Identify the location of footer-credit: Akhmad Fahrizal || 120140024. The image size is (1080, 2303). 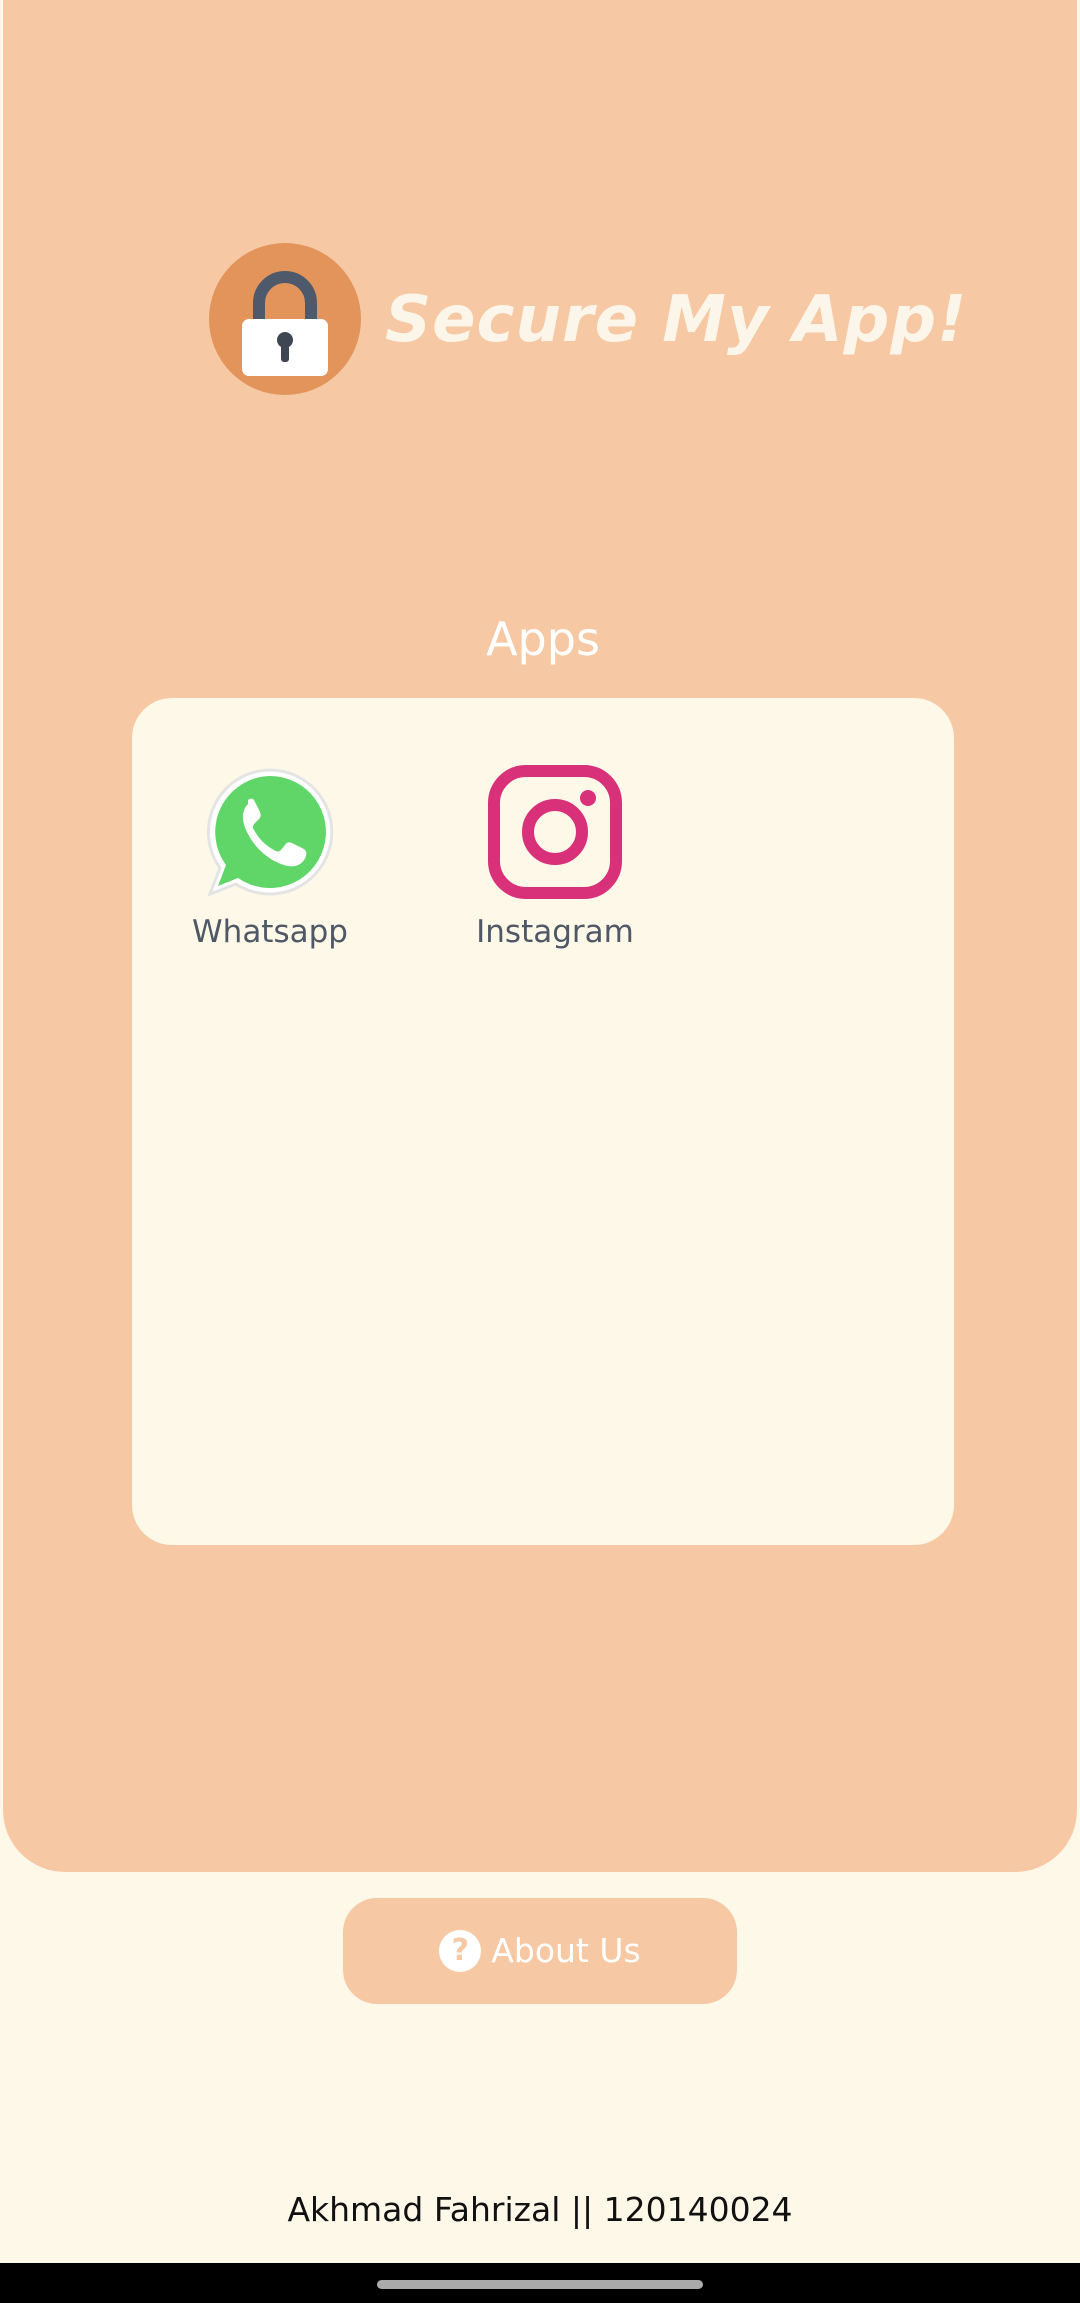
(540, 2209).